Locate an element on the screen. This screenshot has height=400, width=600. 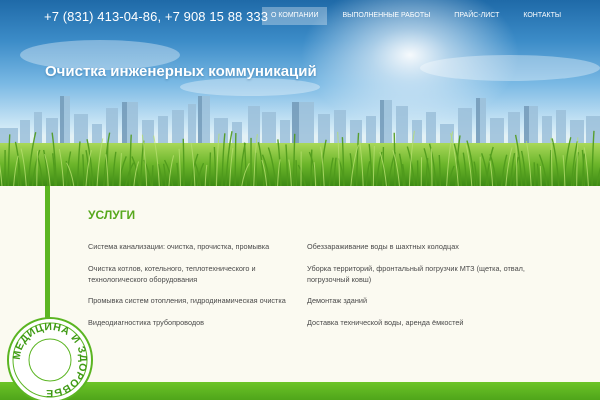
nav-item-about: О КОМПАНИИ is located at coordinates (295, 16).